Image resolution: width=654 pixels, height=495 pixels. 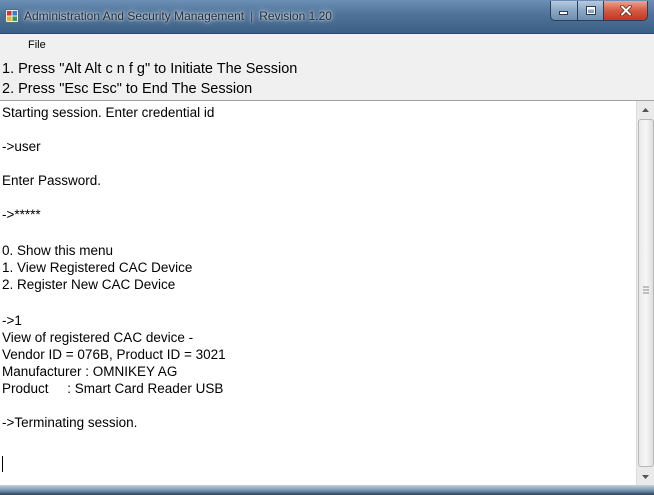 What do you see at coordinates (98, 337) in the screenshot?
I see `console-line: View of registered CAC device -` at bounding box center [98, 337].